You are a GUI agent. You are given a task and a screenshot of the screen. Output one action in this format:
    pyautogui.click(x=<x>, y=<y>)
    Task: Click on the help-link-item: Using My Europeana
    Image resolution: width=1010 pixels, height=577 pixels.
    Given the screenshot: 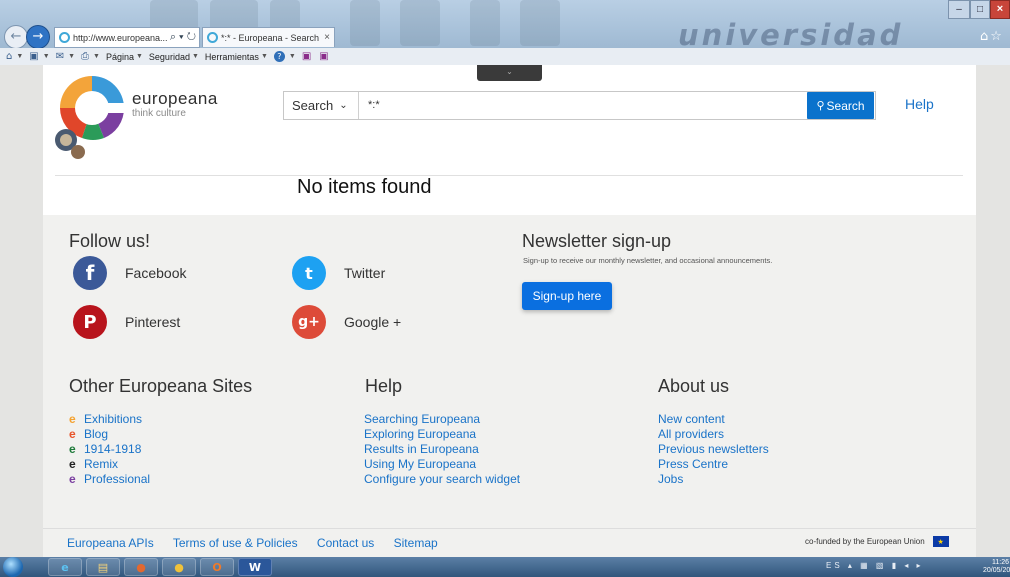 What is the action you would take?
    pyautogui.click(x=442, y=464)
    